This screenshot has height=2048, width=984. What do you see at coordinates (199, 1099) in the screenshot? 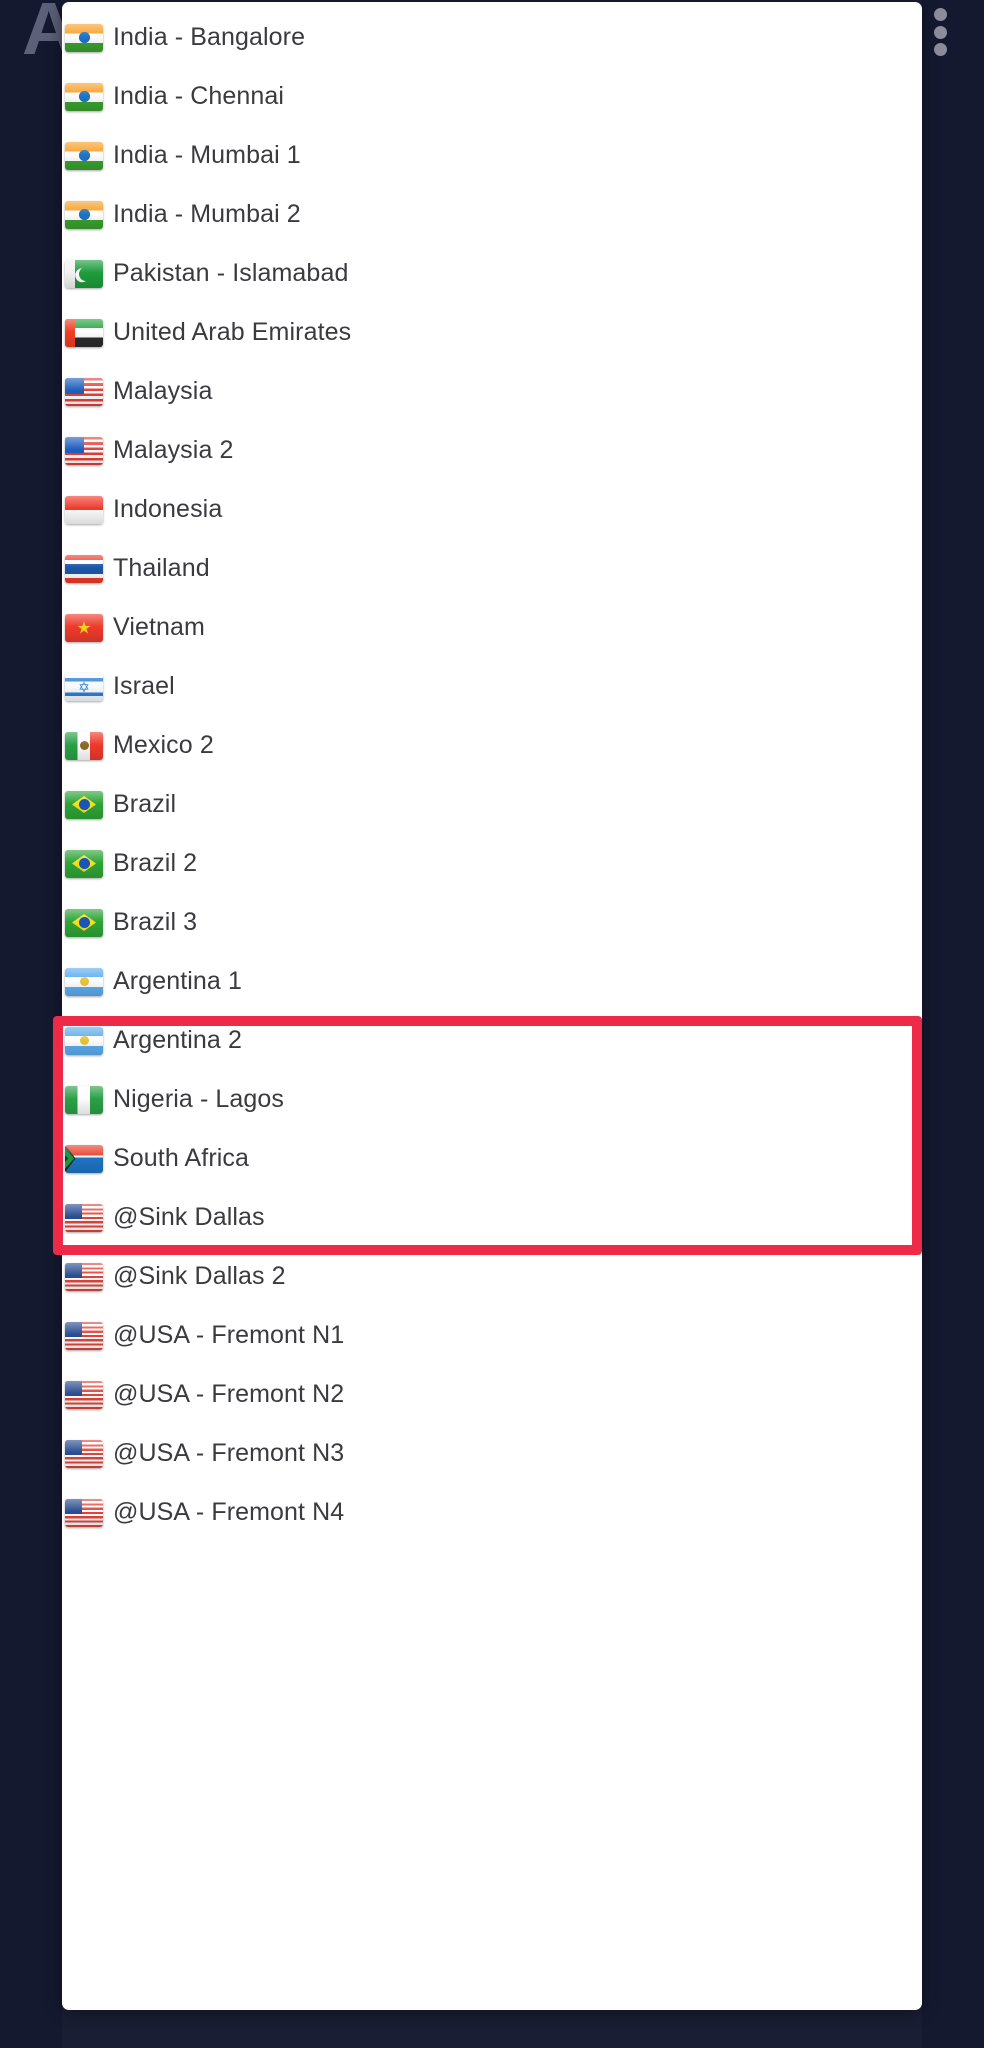
I see `list-item-label: Nigeria - Lagos` at bounding box center [199, 1099].